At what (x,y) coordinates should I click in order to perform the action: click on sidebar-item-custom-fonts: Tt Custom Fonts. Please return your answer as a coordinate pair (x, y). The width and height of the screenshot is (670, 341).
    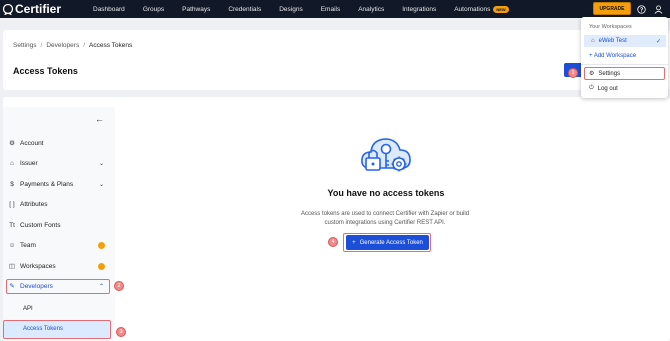
    Looking at the image, I should click on (59, 225).